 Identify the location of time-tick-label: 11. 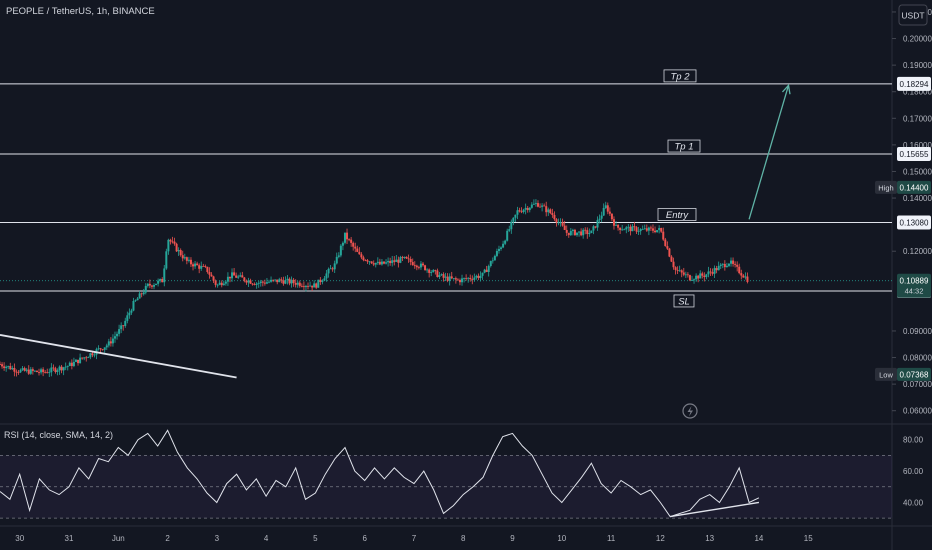
(611, 538).